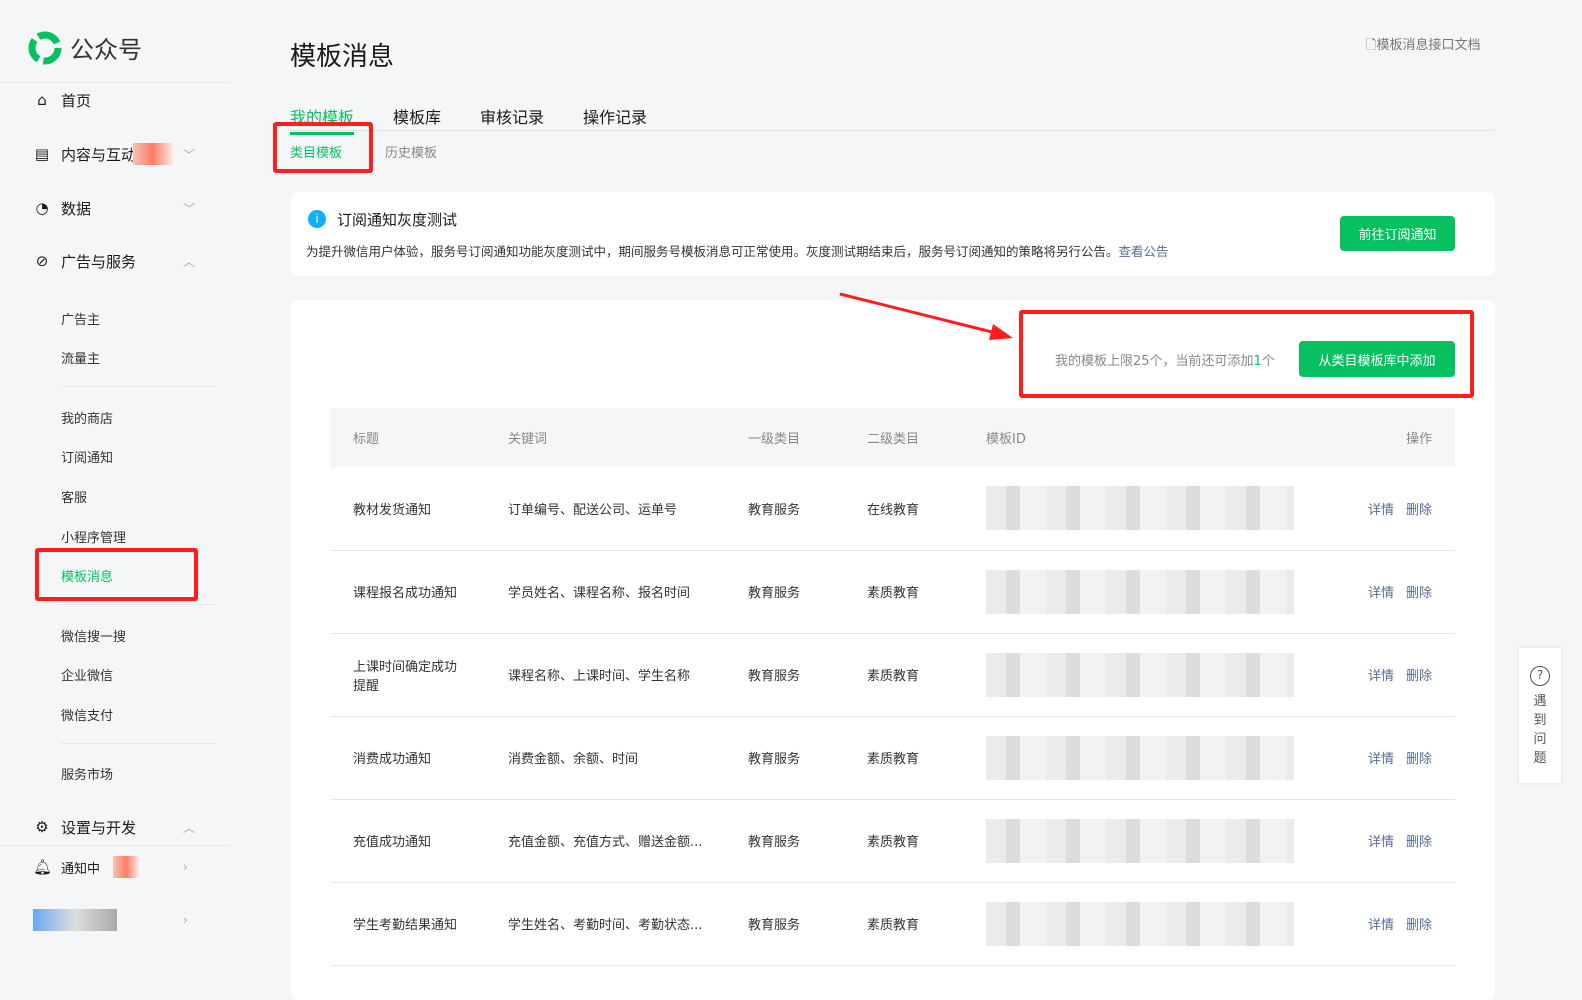  What do you see at coordinates (892, 119) in the screenshot?
I see `tabs: 我的模板 模板库 审核记录 操作记录` at bounding box center [892, 119].